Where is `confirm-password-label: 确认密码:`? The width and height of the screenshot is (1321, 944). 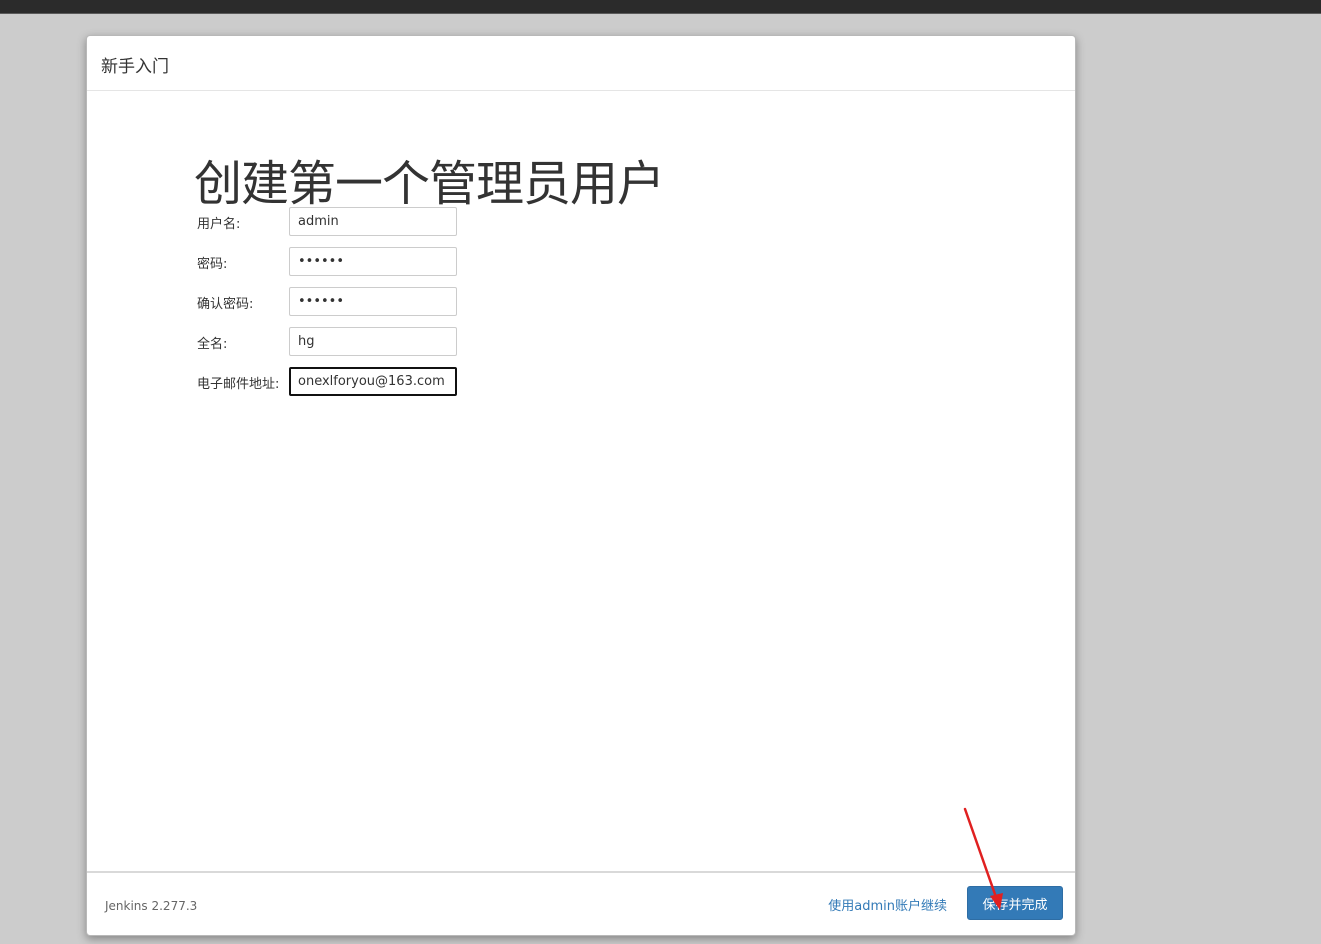
confirm-password-label: 确认密码: is located at coordinates (225, 304).